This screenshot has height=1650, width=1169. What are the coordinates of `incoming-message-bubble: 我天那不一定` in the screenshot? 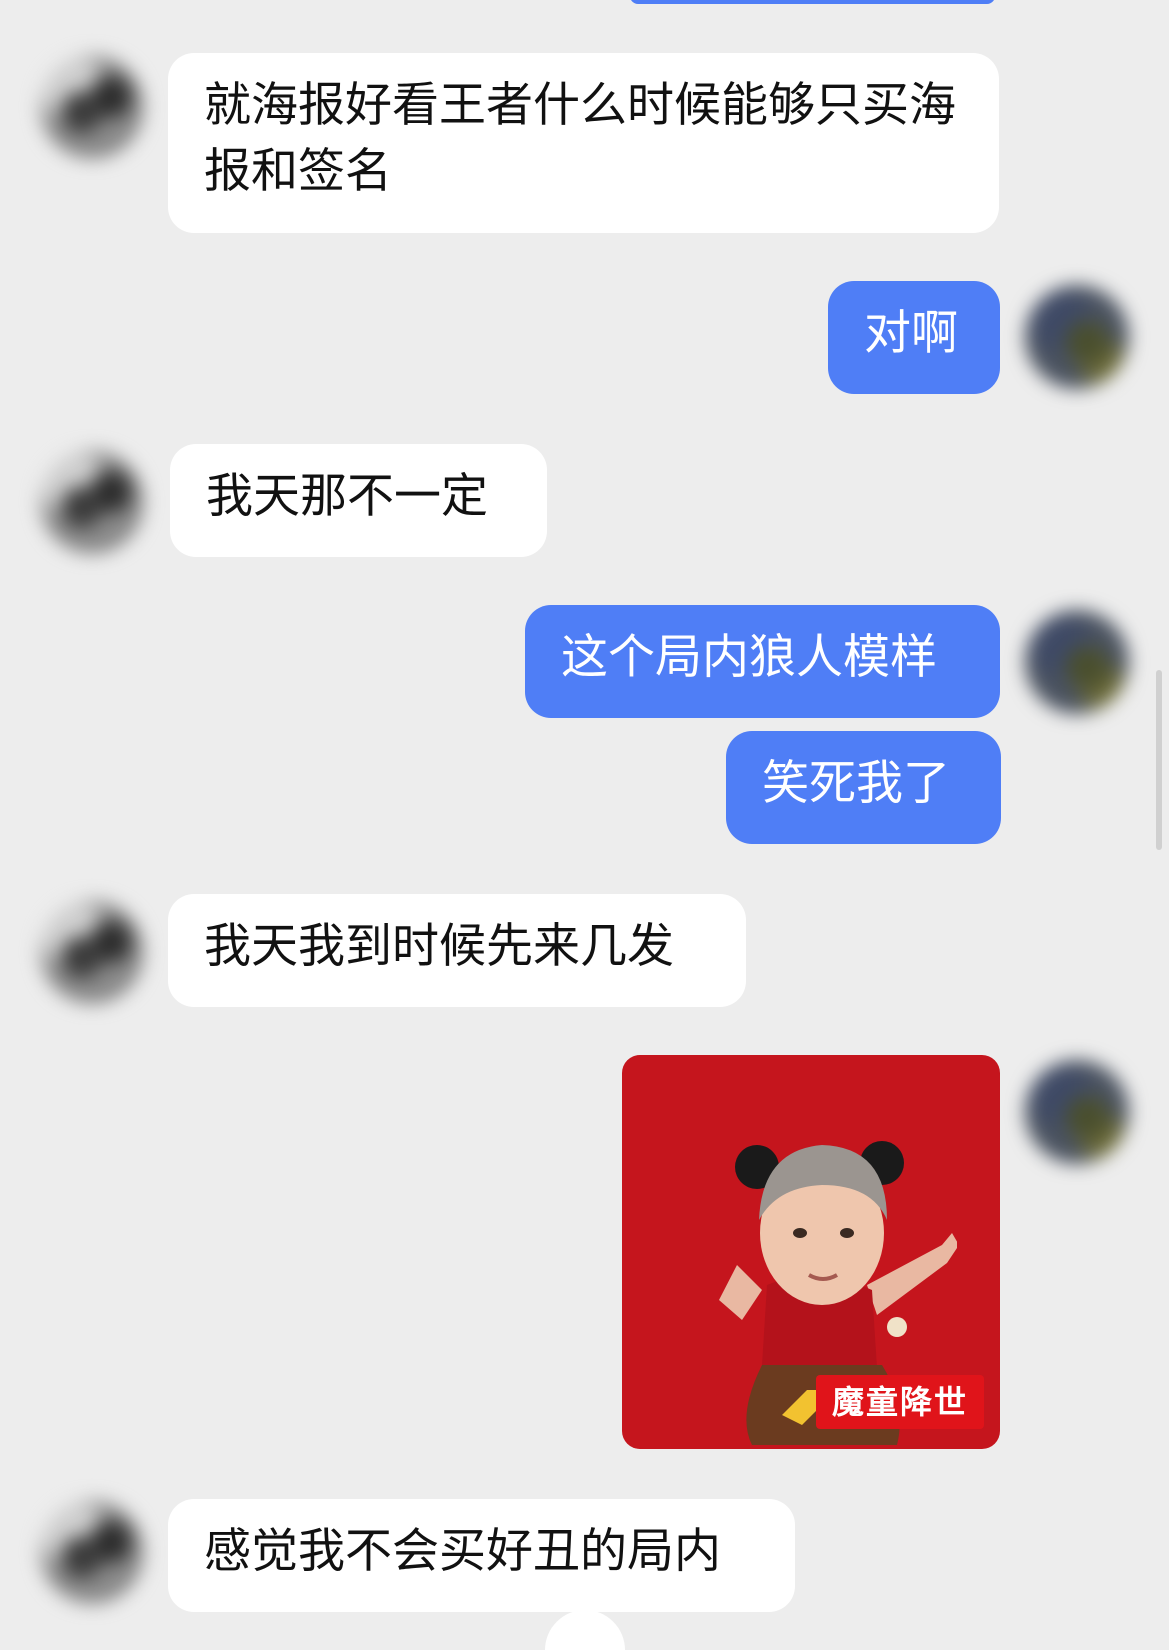 It's located at (358, 500).